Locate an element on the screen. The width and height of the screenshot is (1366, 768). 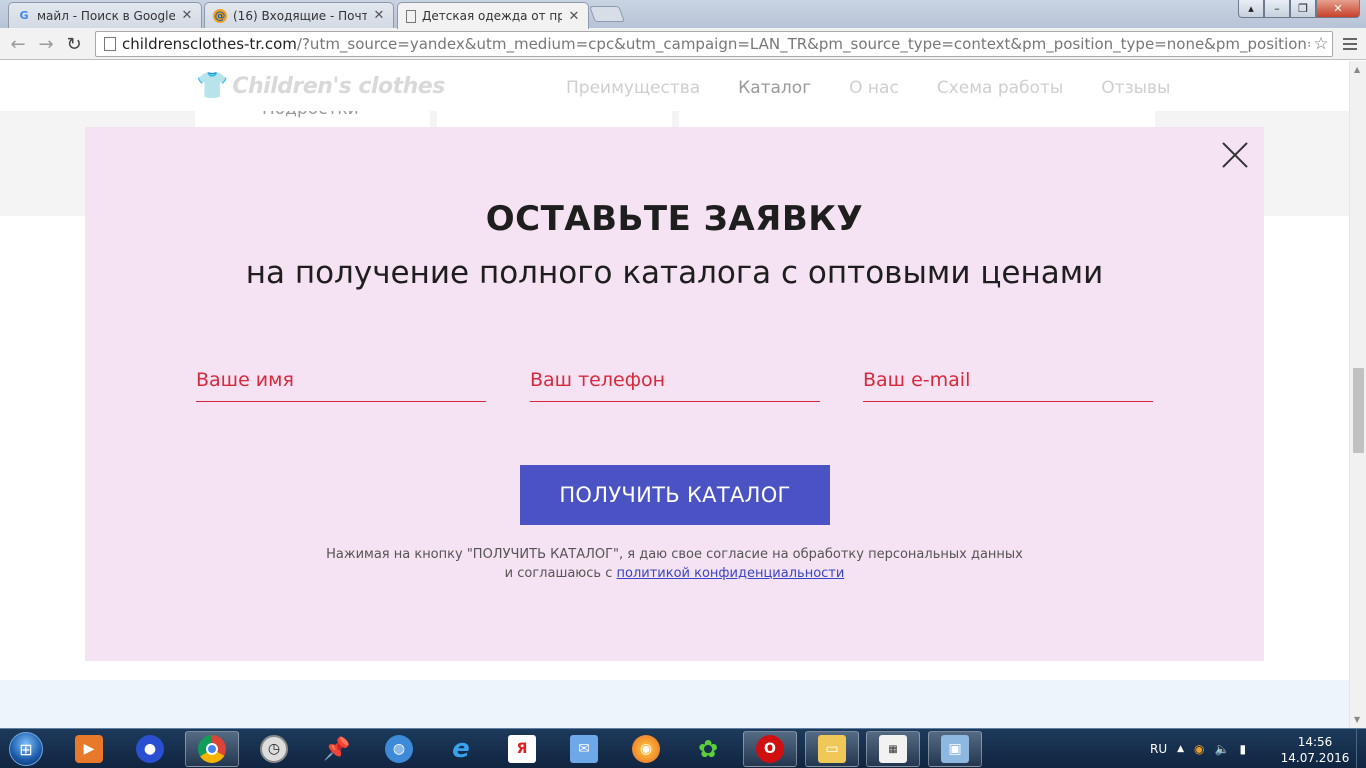
pushpin-icon: 📌 is located at coordinates (337, 749).